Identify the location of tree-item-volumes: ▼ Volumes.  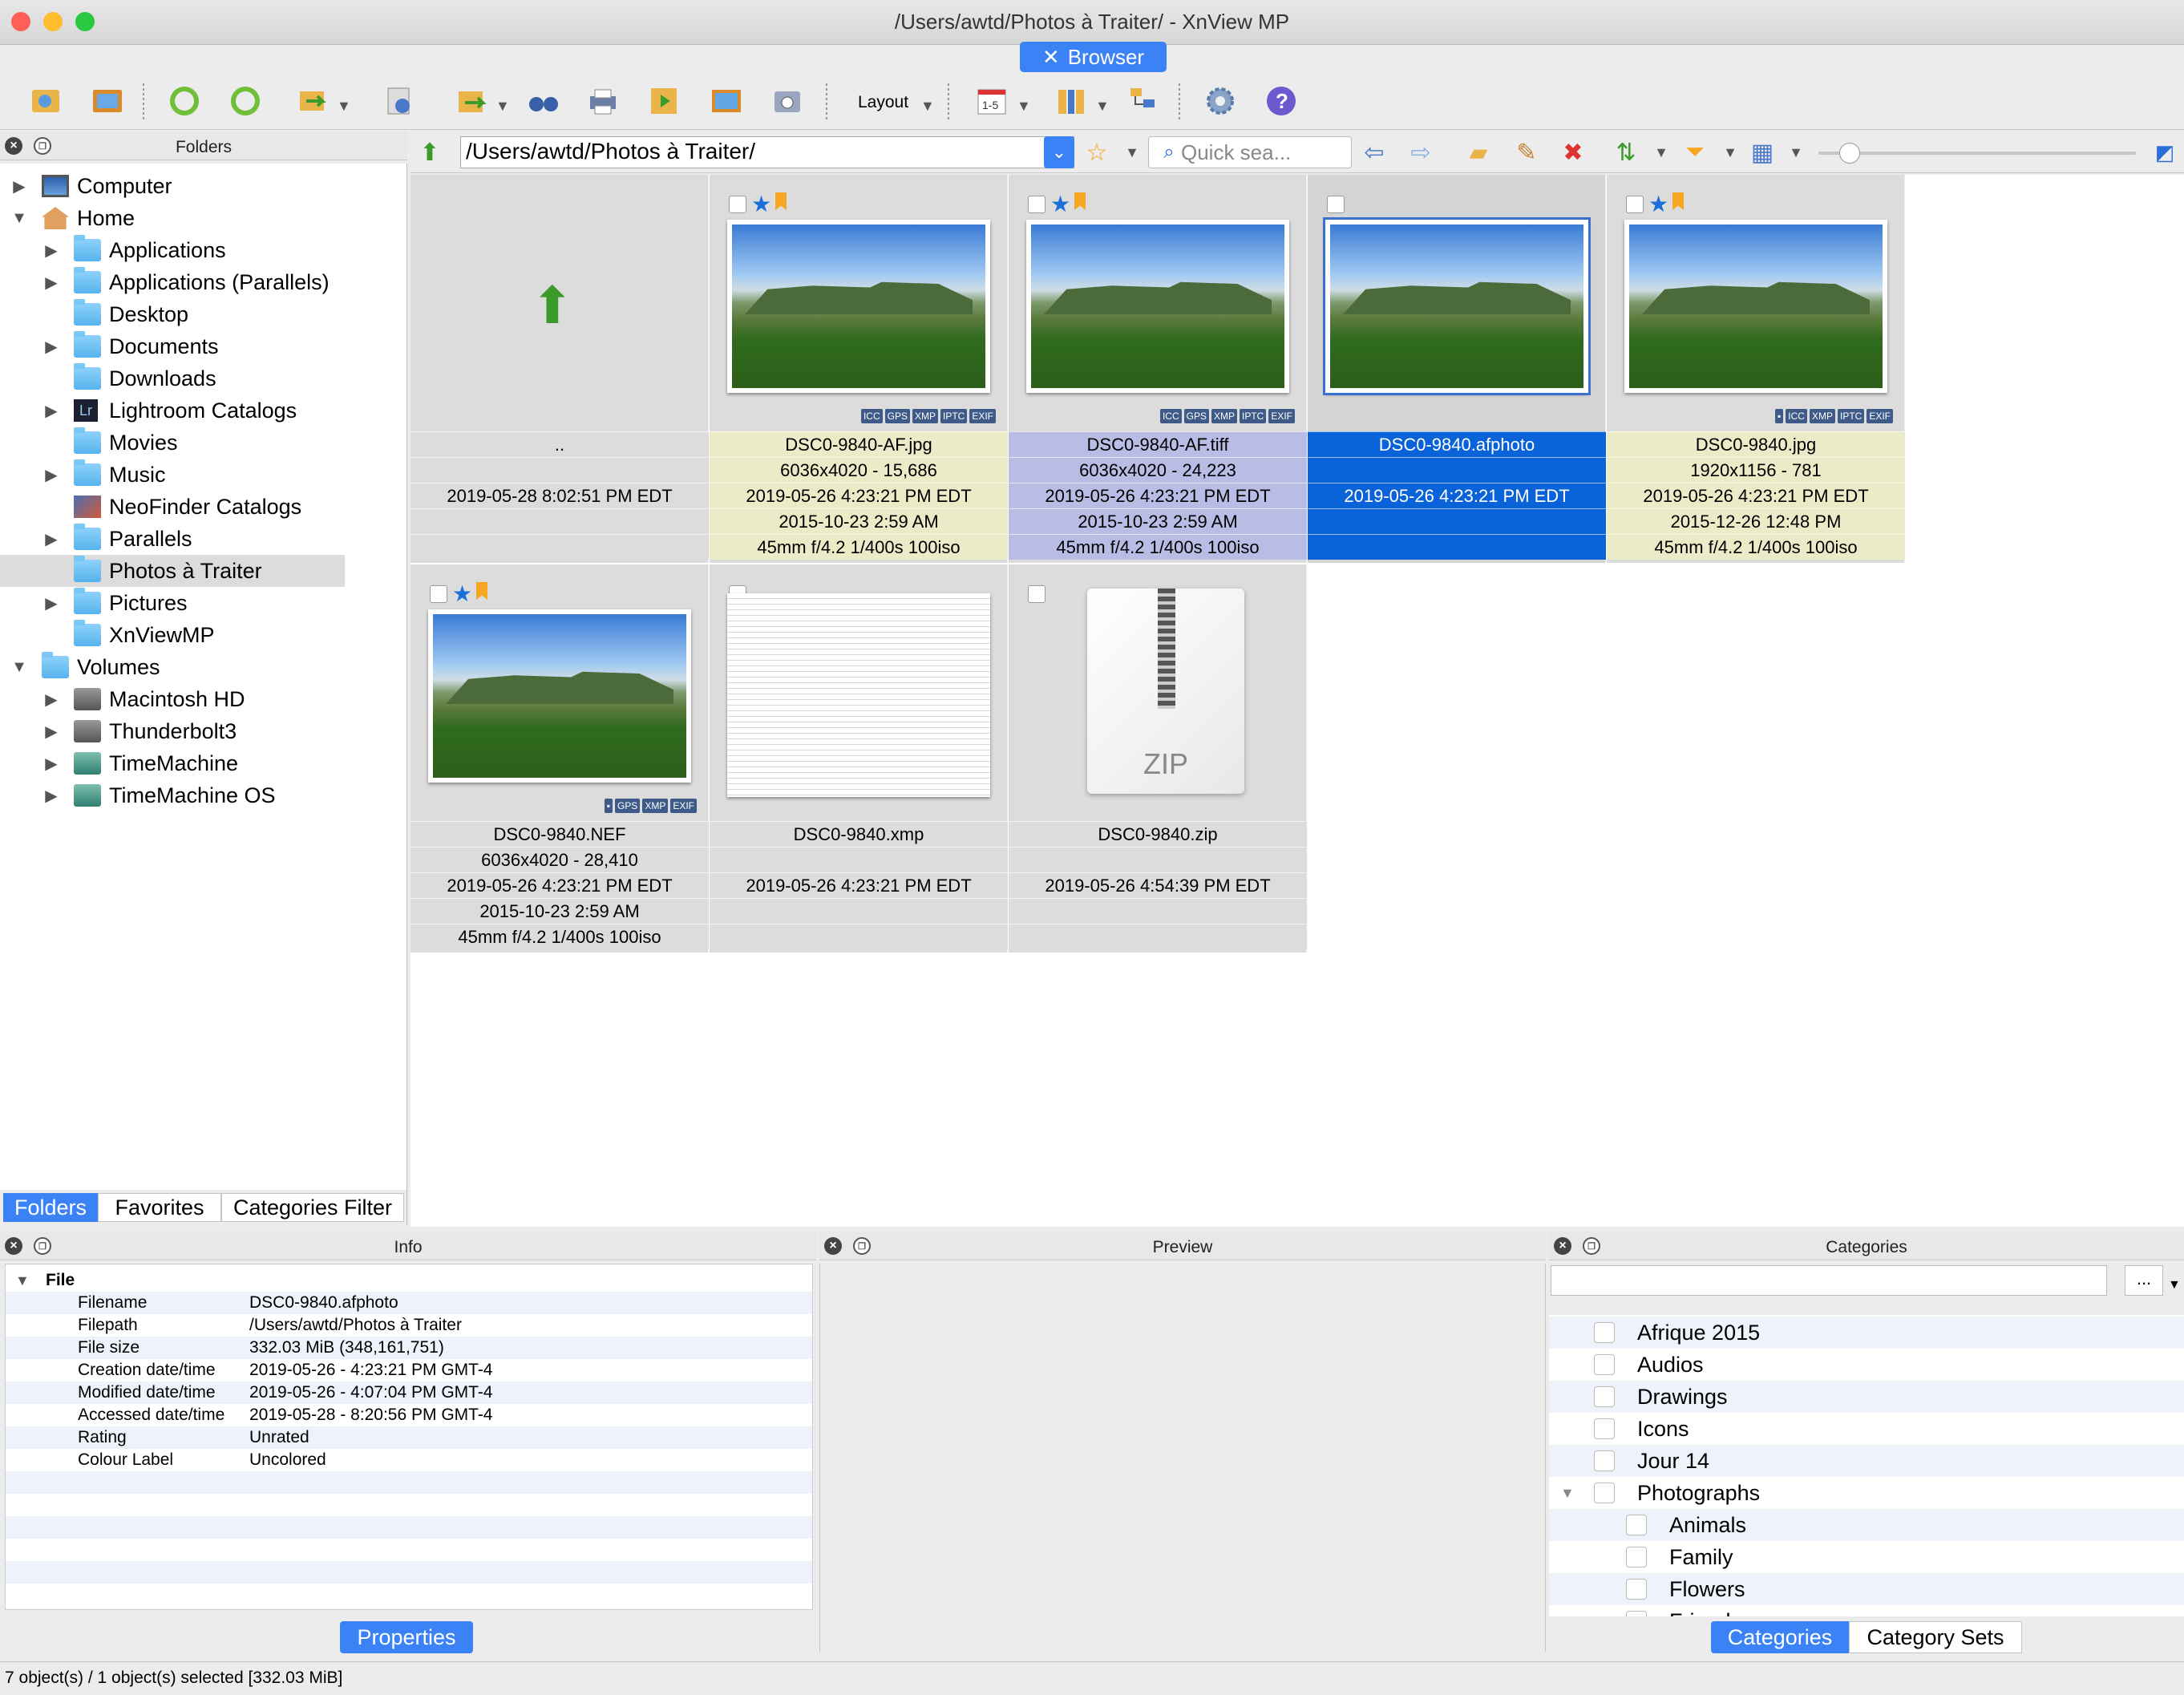
(172, 667).